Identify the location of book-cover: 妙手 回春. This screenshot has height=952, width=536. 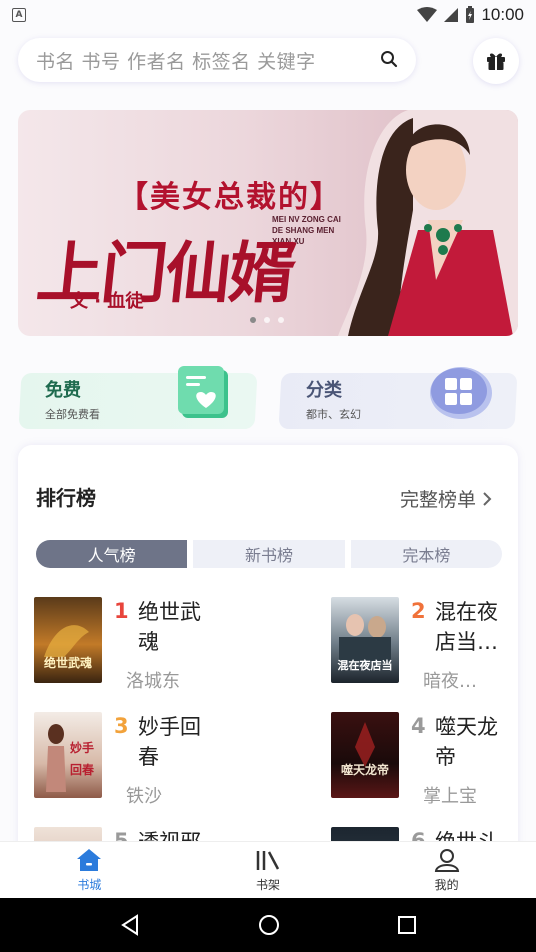
(68, 755).